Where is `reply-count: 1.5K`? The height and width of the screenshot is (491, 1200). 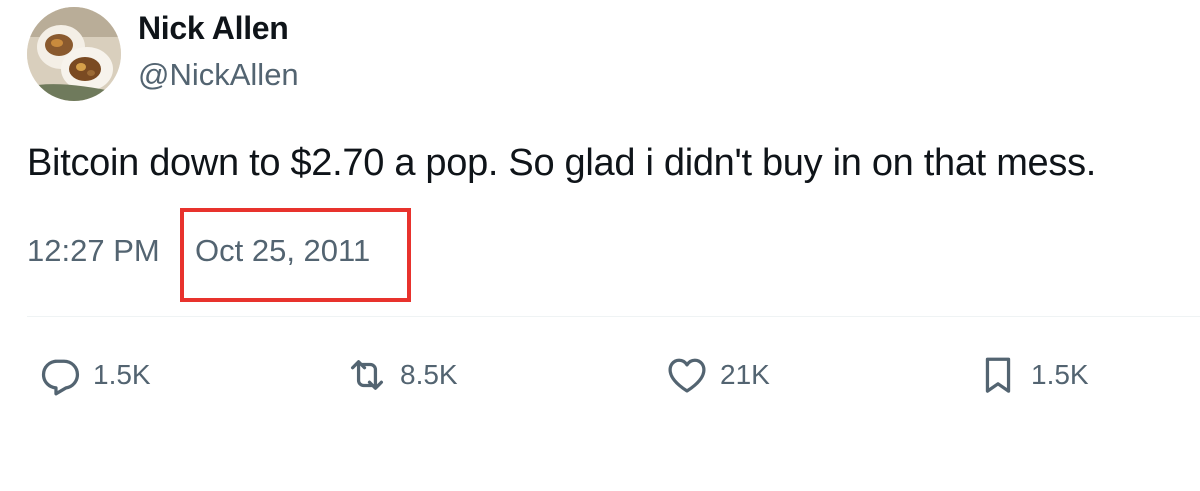
reply-count: 1.5K is located at coordinates (122, 374).